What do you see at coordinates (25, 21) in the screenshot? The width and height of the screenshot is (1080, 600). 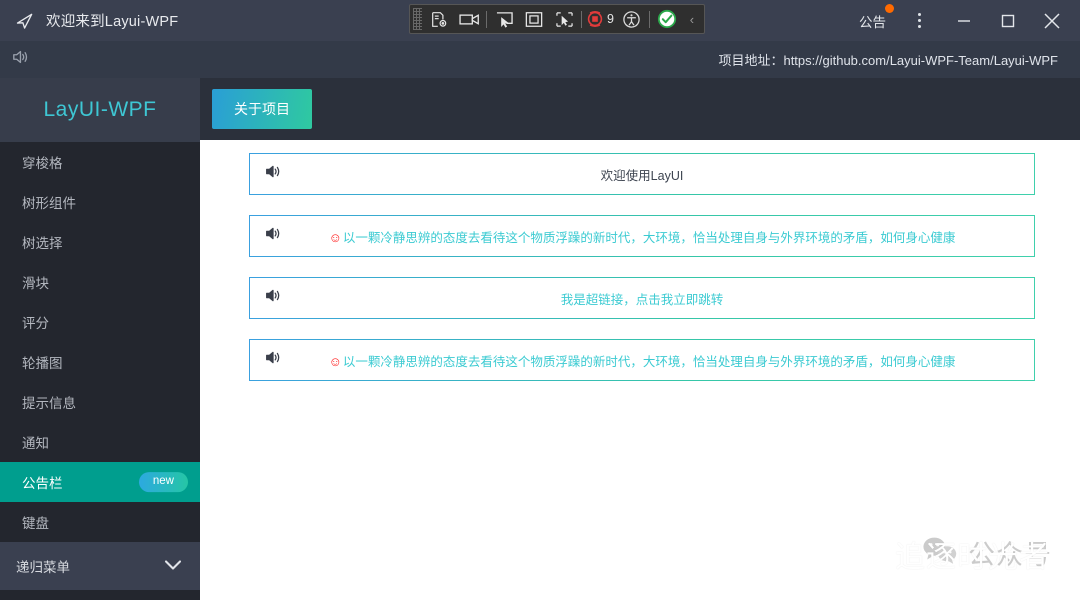 I see `paper-plane-icon` at bounding box center [25, 21].